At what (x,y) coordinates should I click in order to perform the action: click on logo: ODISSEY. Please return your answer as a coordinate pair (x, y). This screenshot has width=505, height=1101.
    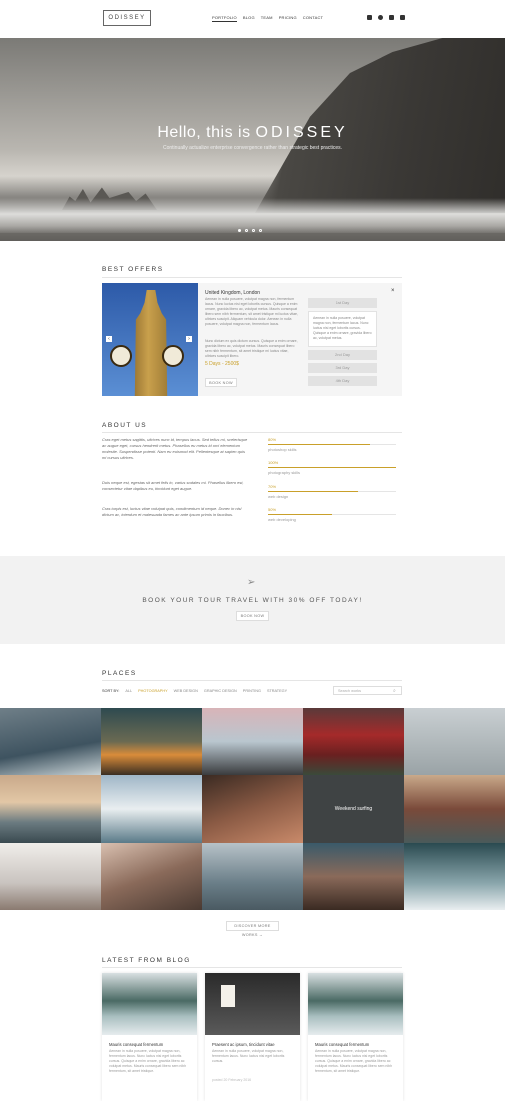
    Looking at the image, I should click on (127, 18).